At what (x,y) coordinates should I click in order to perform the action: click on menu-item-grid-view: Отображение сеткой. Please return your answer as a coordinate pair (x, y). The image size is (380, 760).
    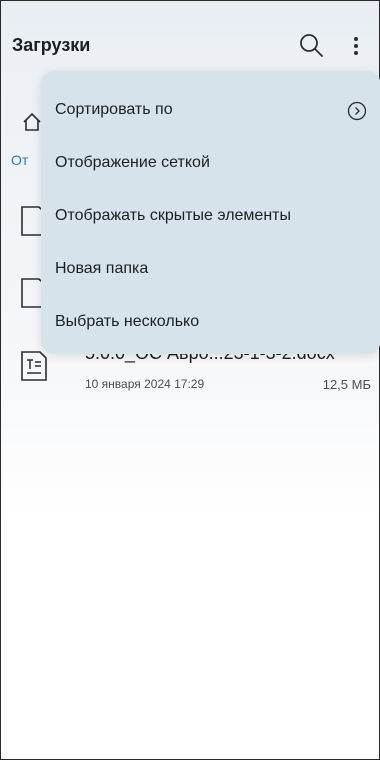
    Looking at the image, I should click on (210, 164).